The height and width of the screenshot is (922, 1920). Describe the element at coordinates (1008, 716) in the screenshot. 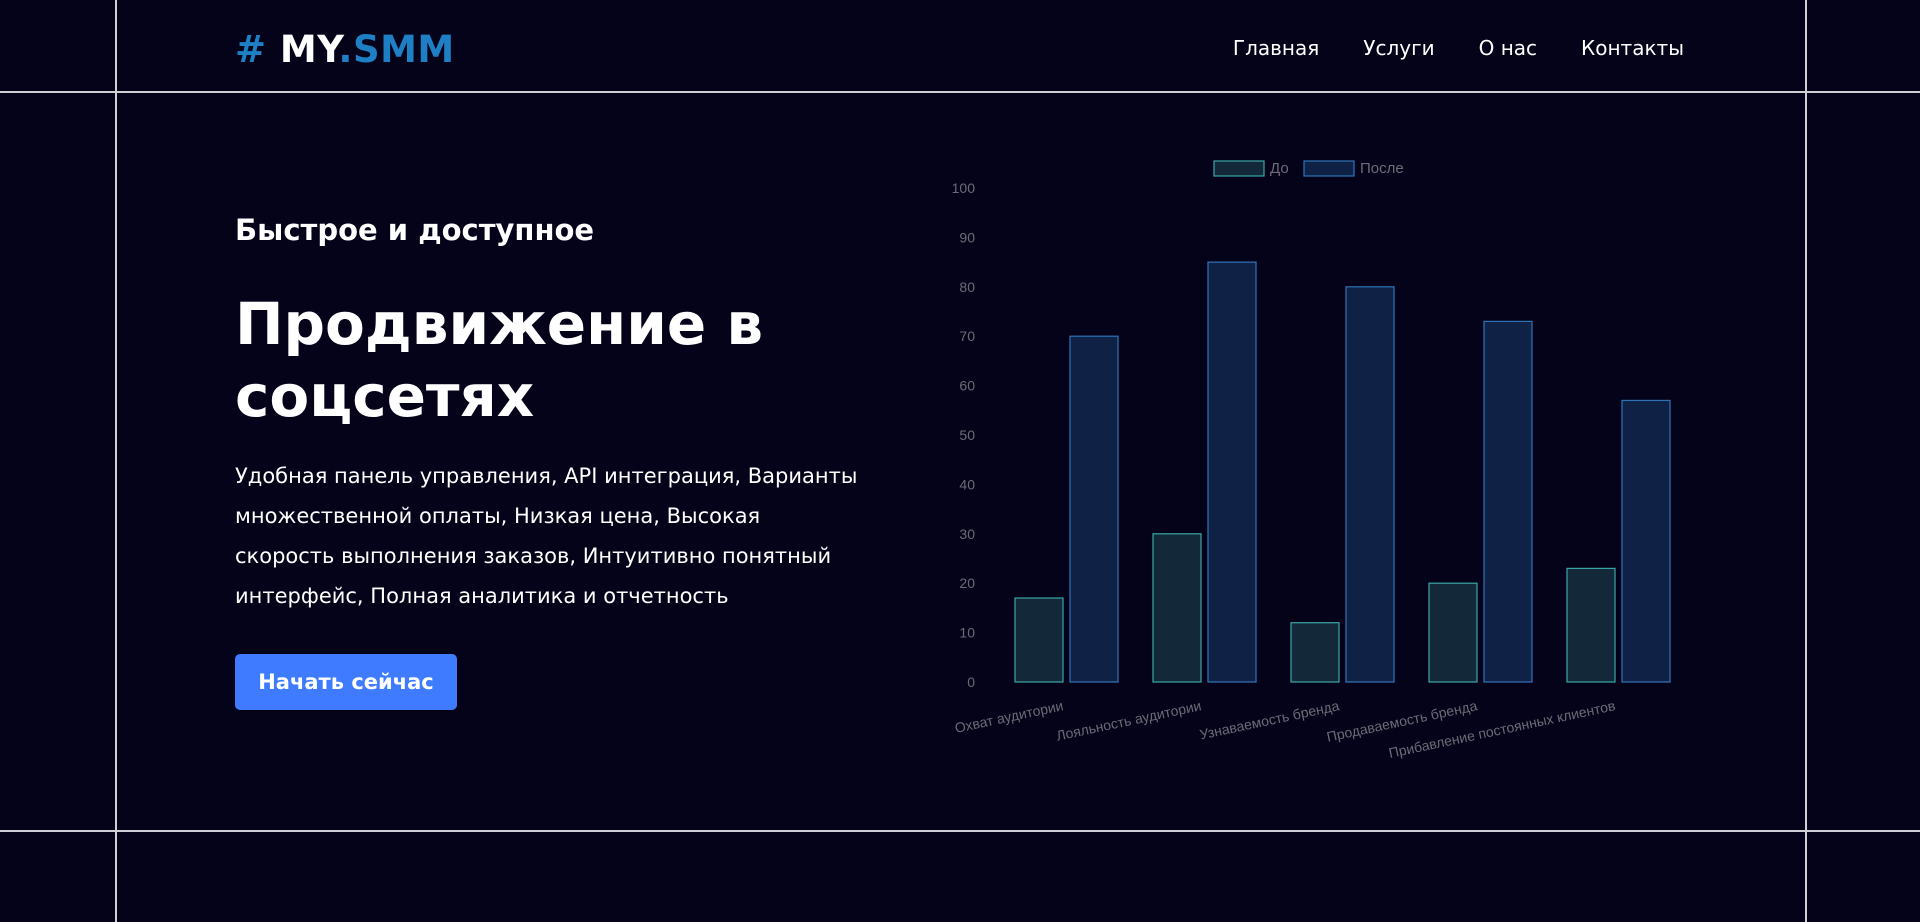

I see `x-tick-label: Охват аудитории` at that location.